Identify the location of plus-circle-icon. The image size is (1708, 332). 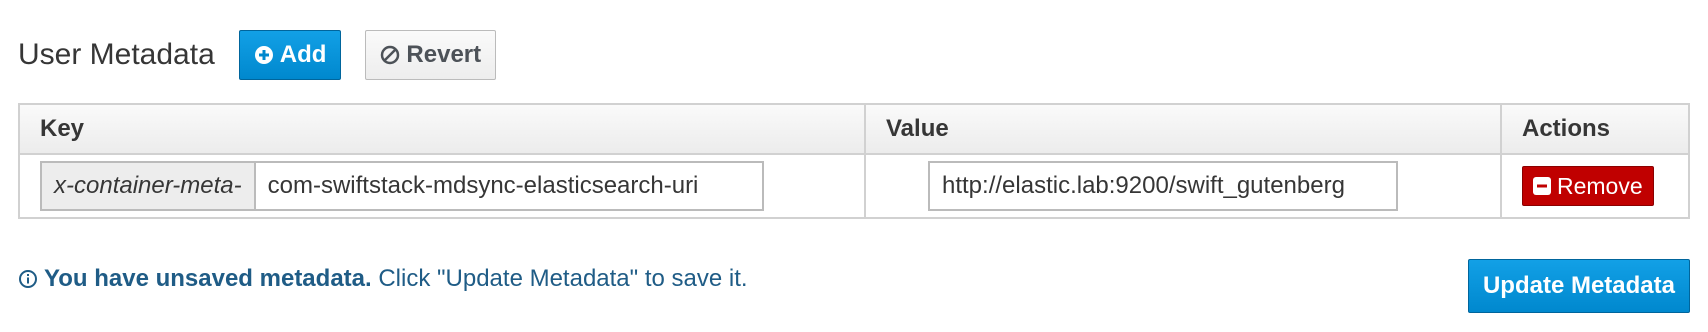
(264, 55).